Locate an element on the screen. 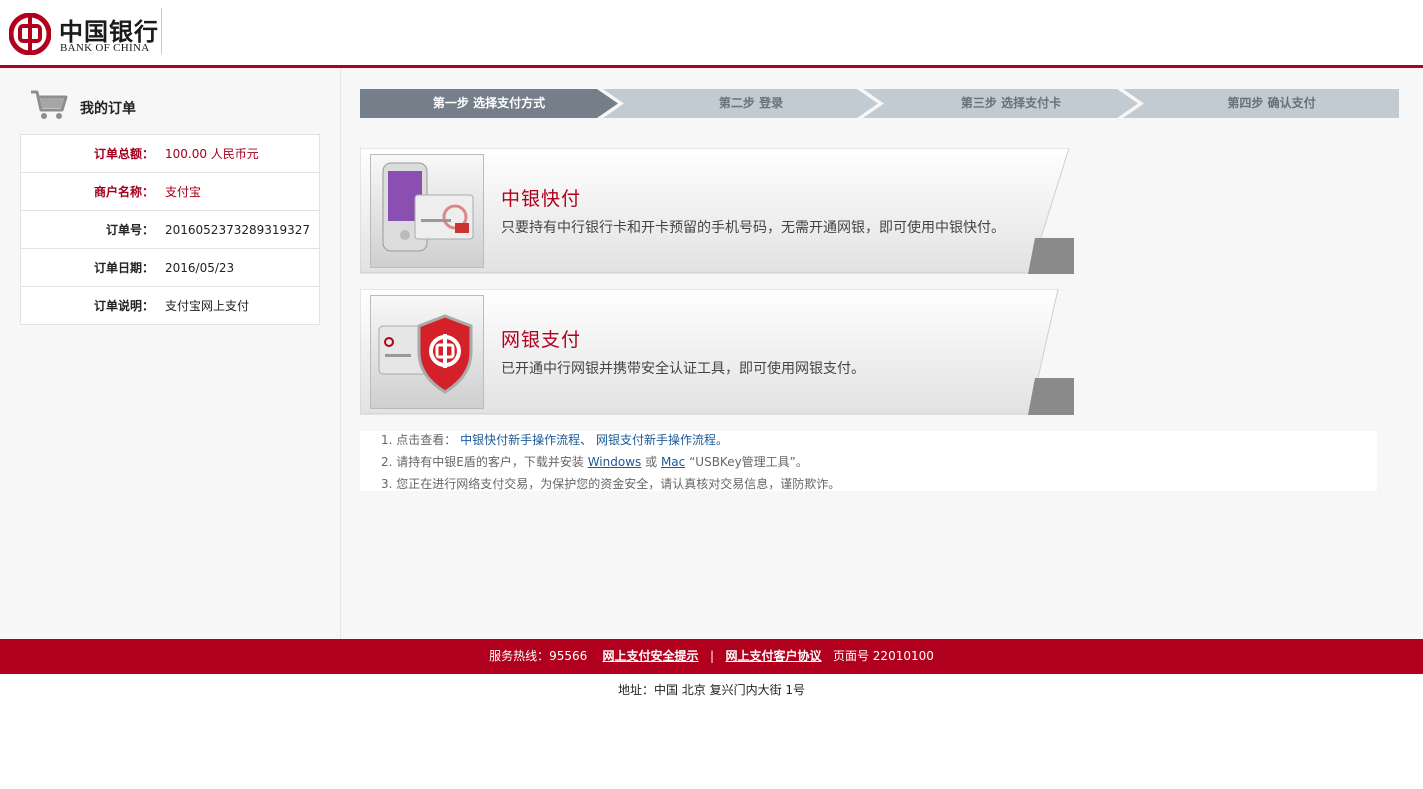 This screenshot has height=789, width=1423. order-value: 支付宝网上支付 is located at coordinates (207, 306).